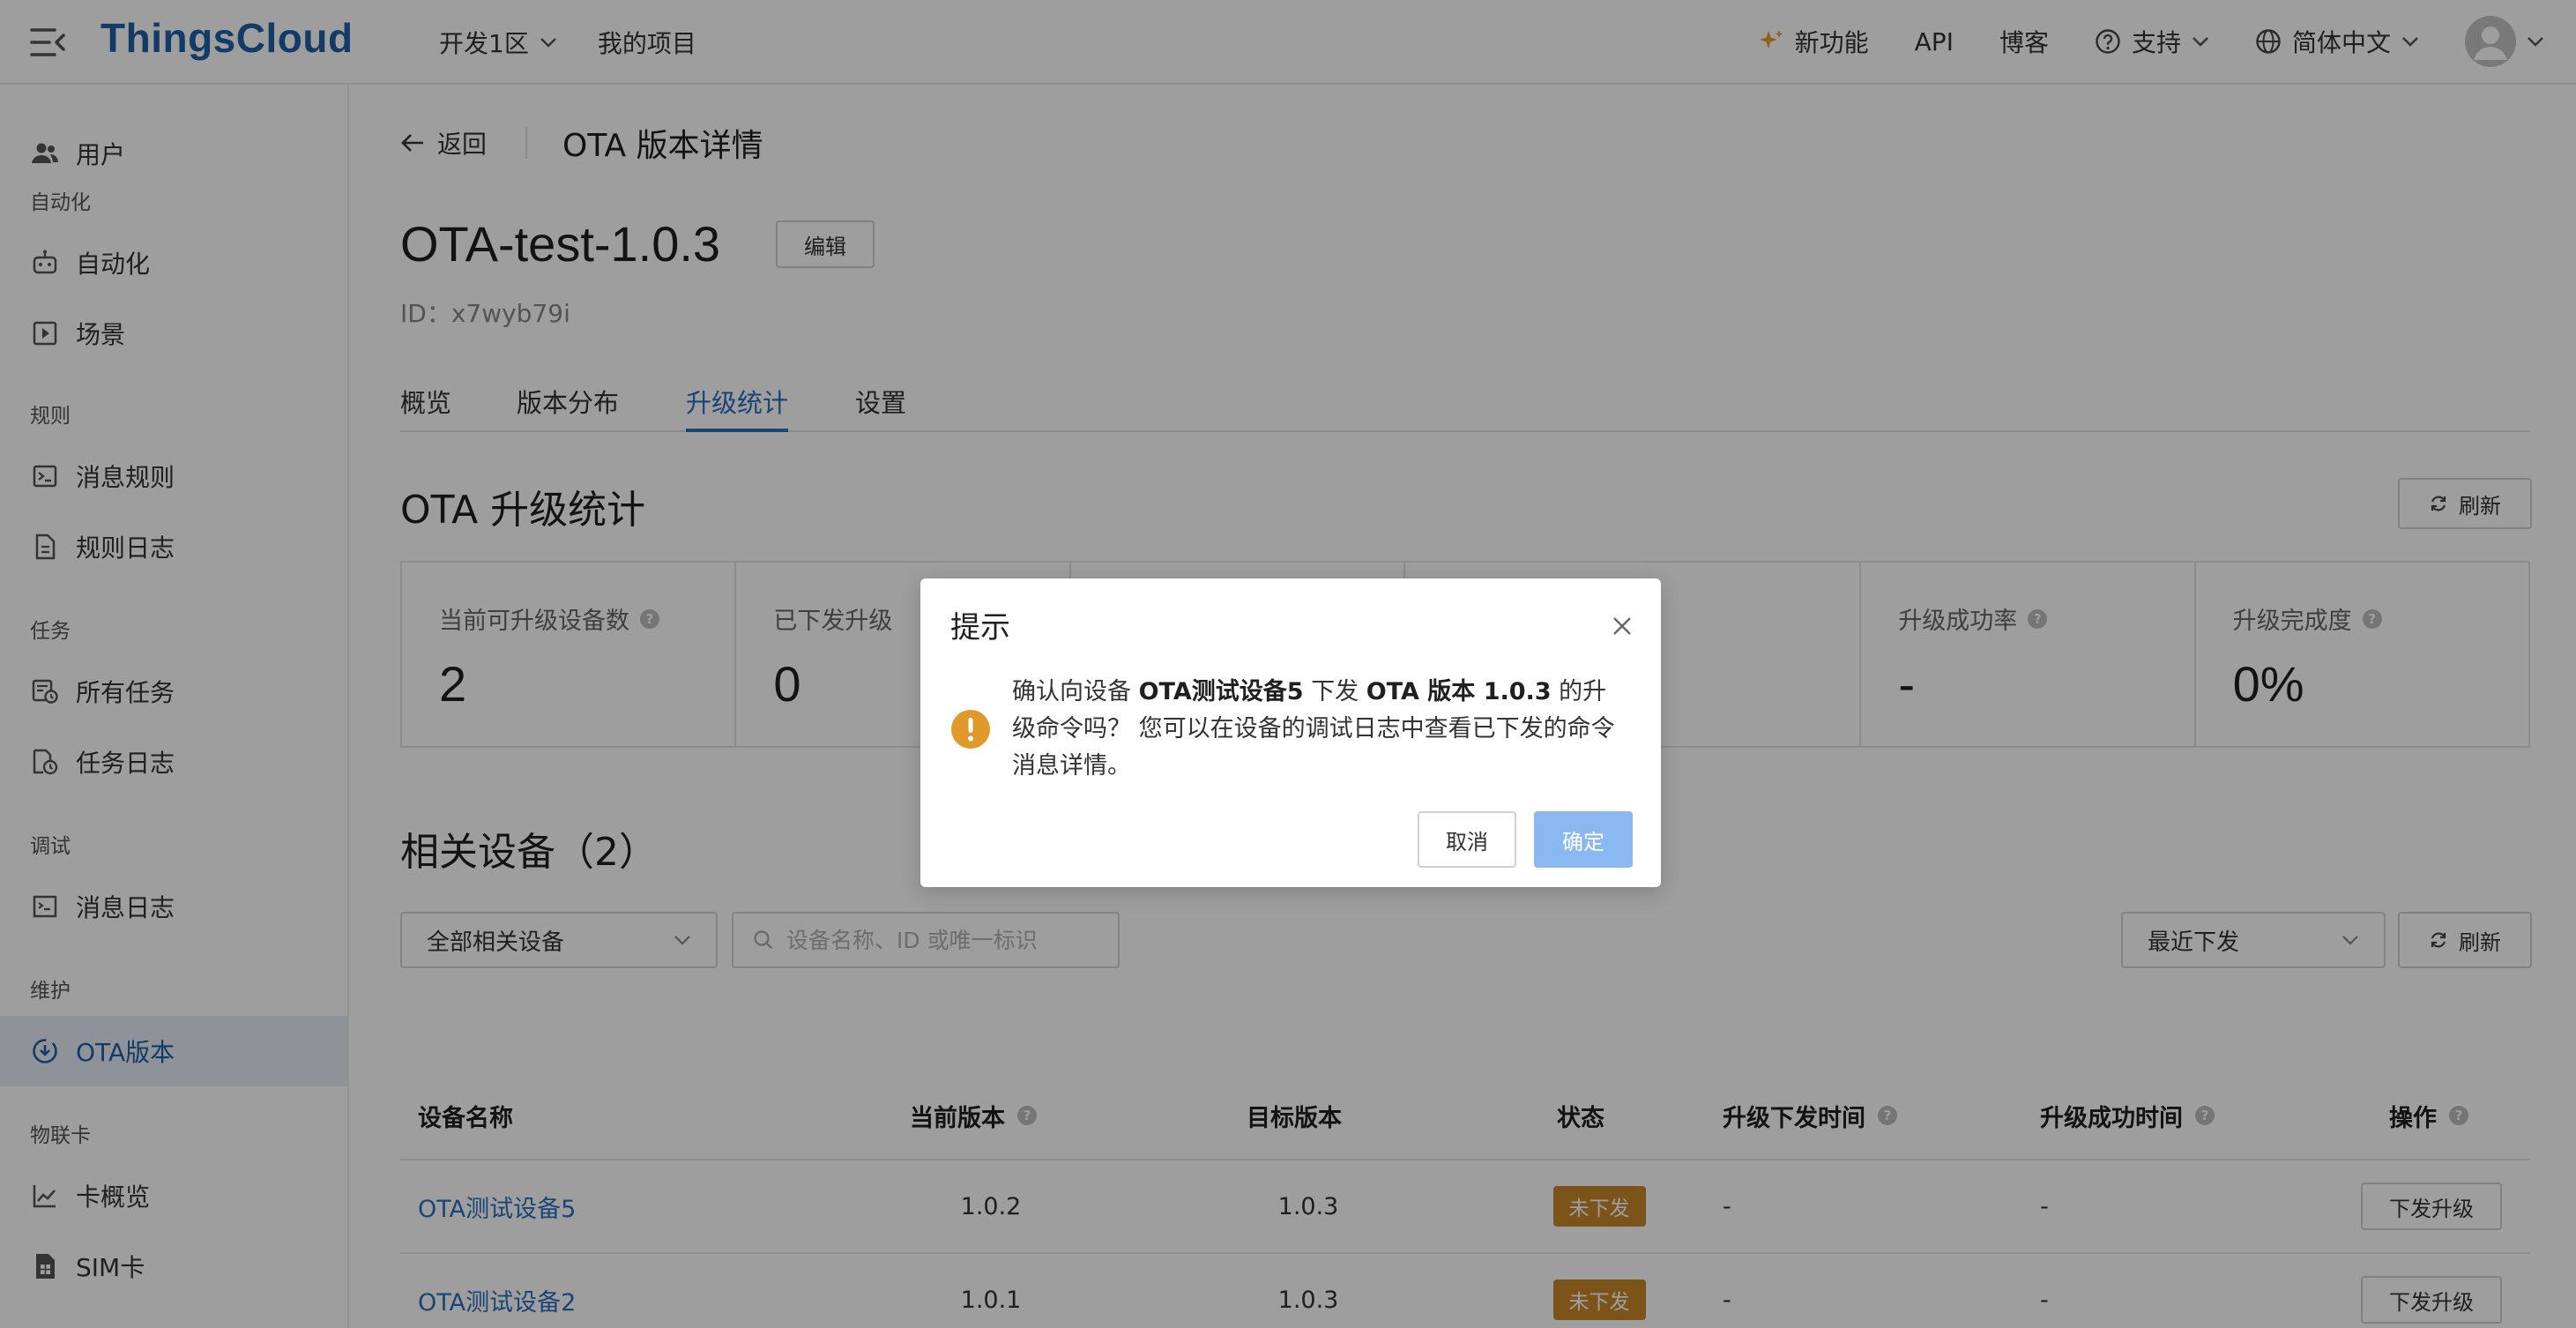 This screenshot has width=2576, height=1328. What do you see at coordinates (1622, 626) in the screenshot?
I see `close-icon` at bounding box center [1622, 626].